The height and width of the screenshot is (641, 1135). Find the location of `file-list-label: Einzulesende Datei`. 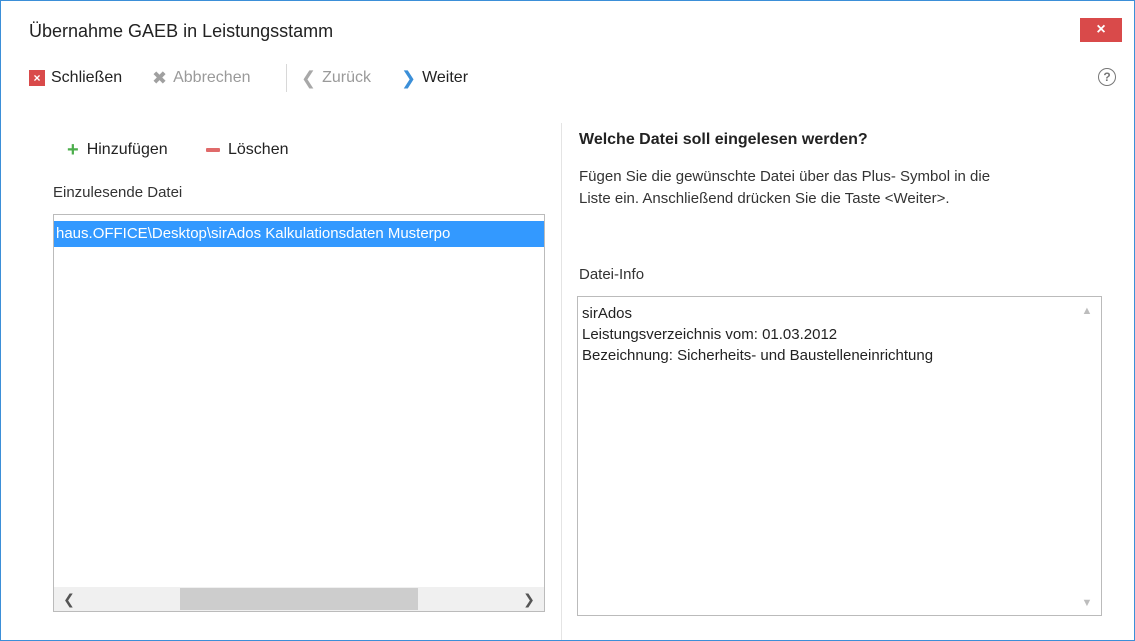

file-list-label: Einzulesende Datei is located at coordinates (118, 192).